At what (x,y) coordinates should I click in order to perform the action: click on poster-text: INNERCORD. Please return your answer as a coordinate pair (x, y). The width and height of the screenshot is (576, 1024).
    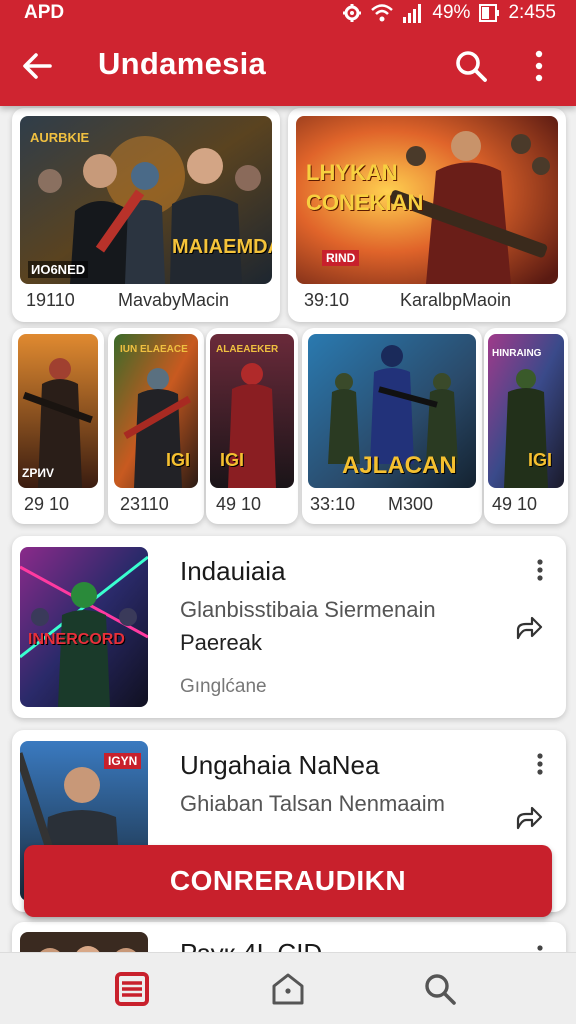
    Looking at the image, I should click on (76, 639).